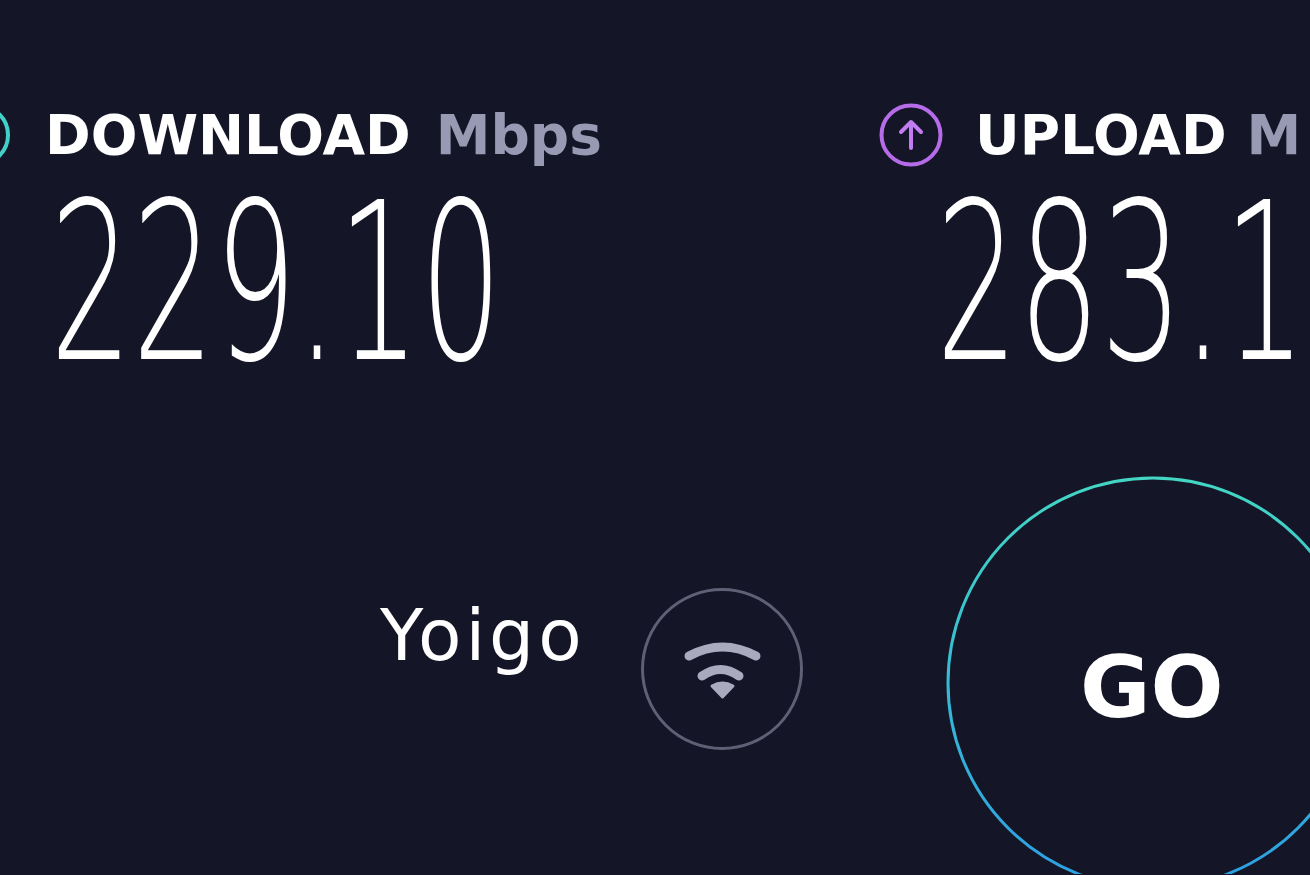  What do you see at coordinates (1274, 135) in the screenshot?
I see `unit-label: M` at bounding box center [1274, 135].